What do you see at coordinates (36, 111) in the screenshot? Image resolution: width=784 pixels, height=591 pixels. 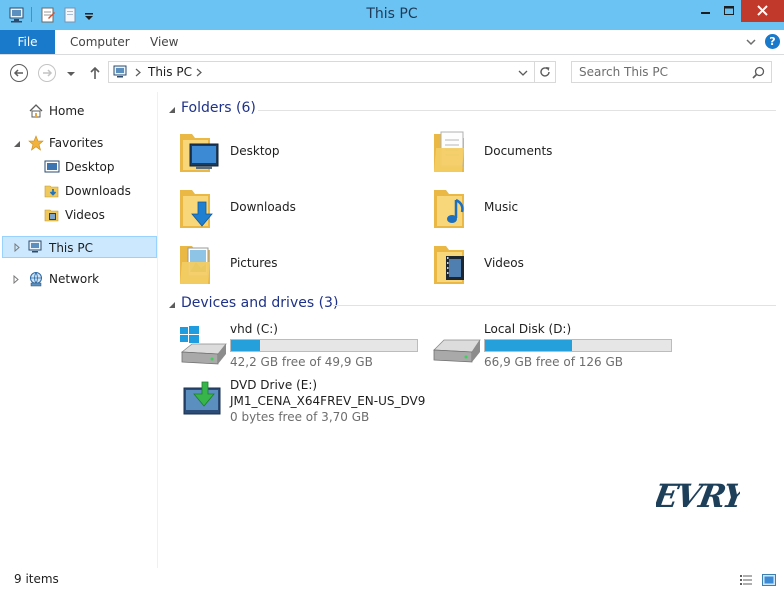 I see `home-icon` at bounding box center [36, 111].